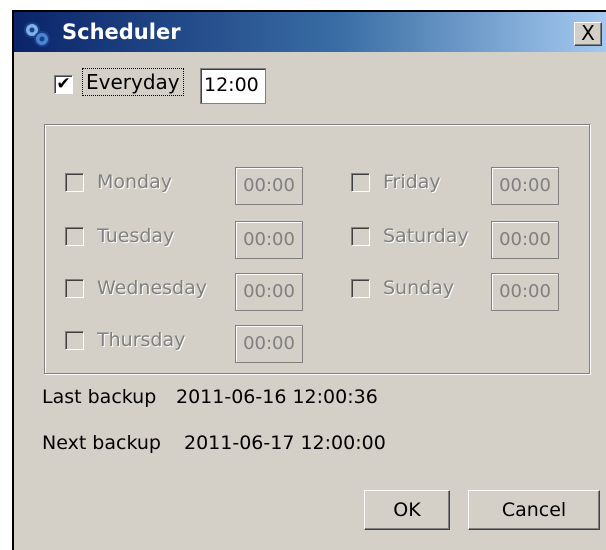 This screenshot has height=550, width=606. What do you see at coordinates (525, 292) in the screenshot?
I see `sunday-time-input: 00:00` at bounding box center [525, 292].